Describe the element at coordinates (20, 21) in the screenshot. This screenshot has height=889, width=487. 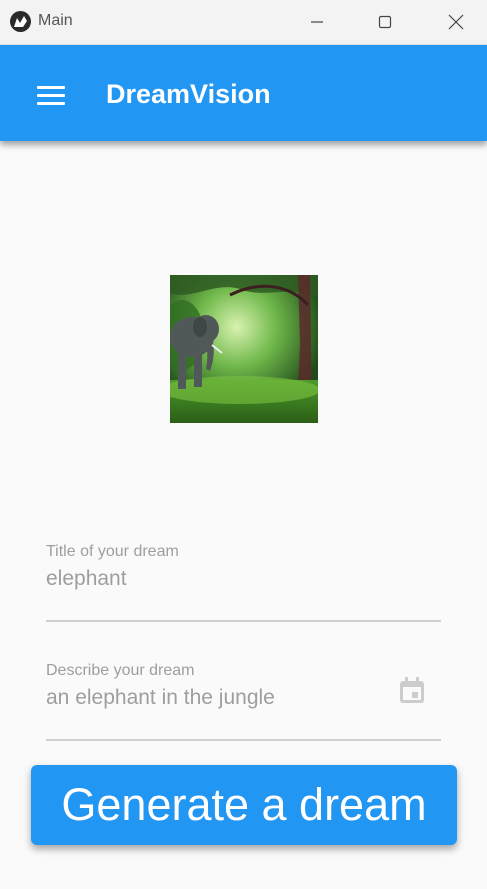
I see `kivy-logo-icon` at that location.